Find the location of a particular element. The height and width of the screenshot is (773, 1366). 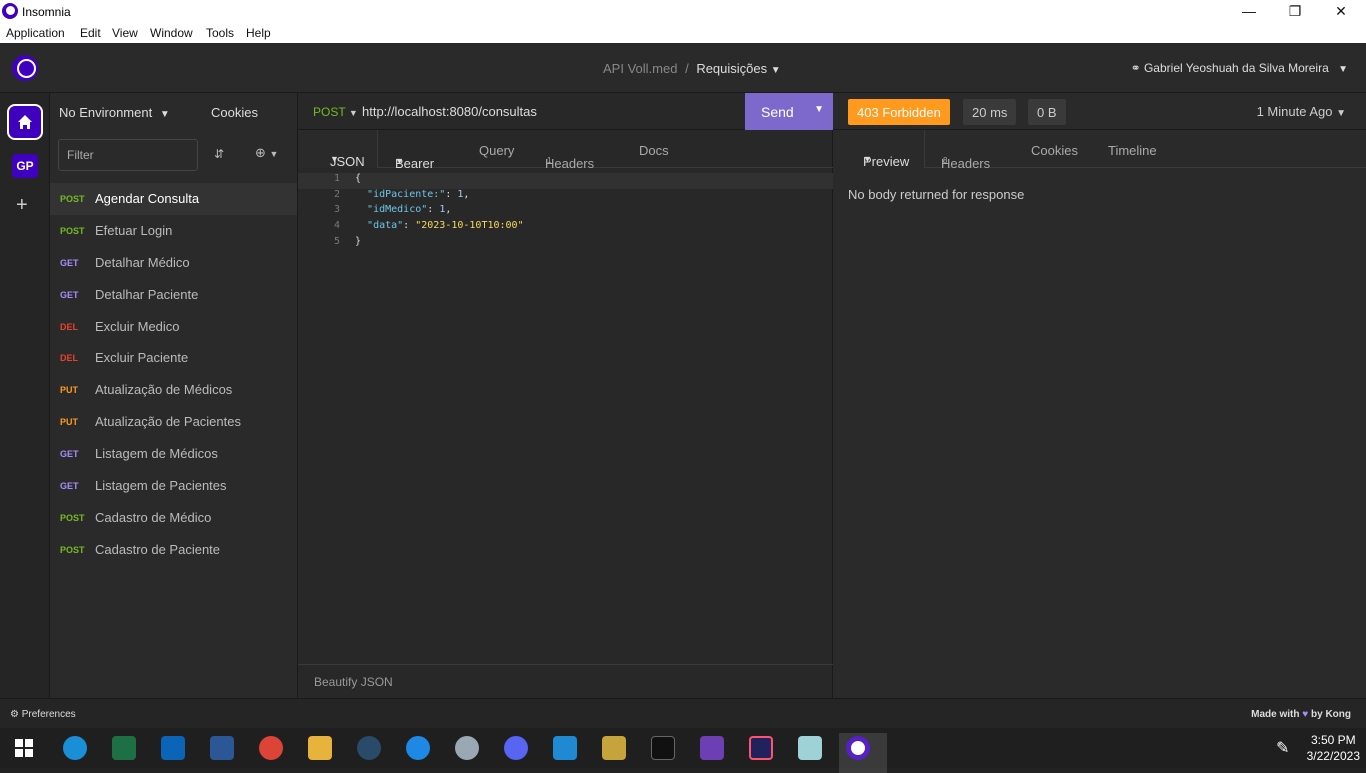

epic-games-icon is located at coordinates (663, 748).